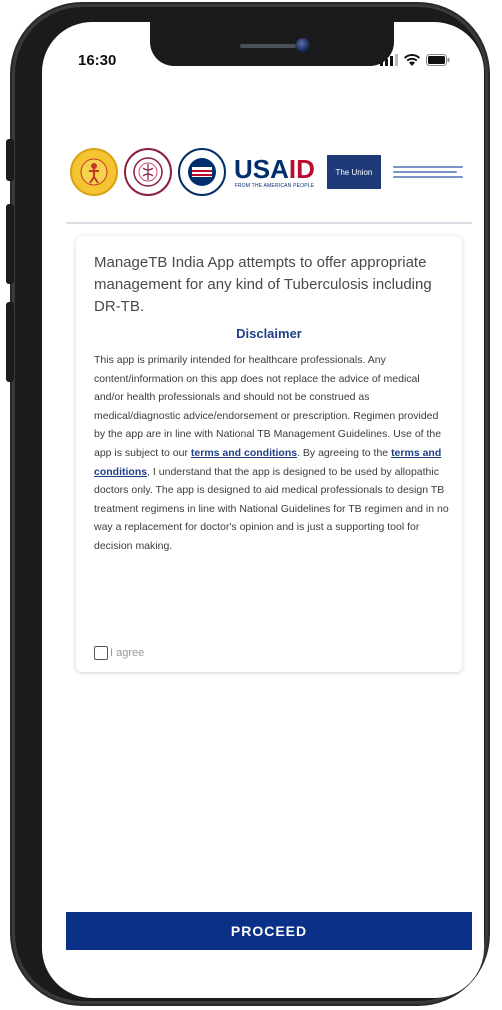 The width and height of the screenshot is (502, 1010). Describe the element at coordinates (202, 172) in the screenshot. I see `usaid-seal-icon` at that location.